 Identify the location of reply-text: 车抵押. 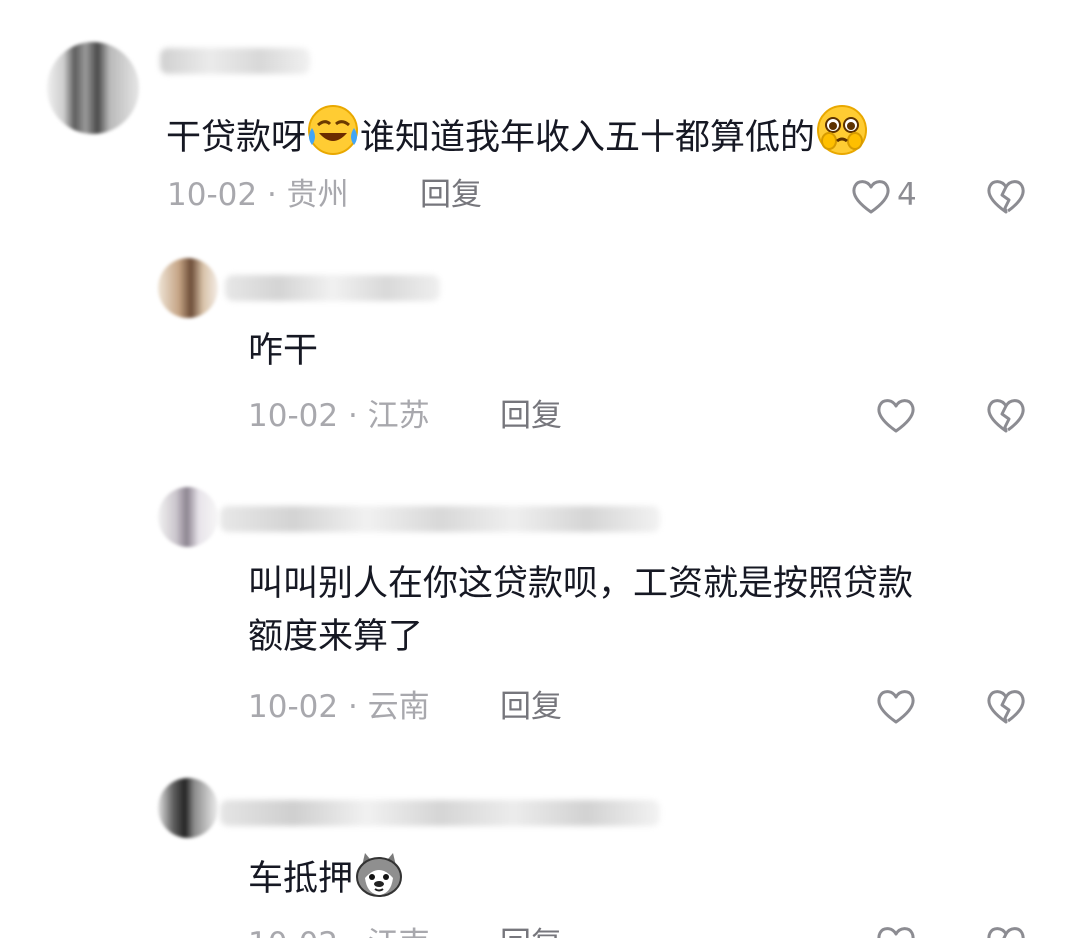
(326, 880).